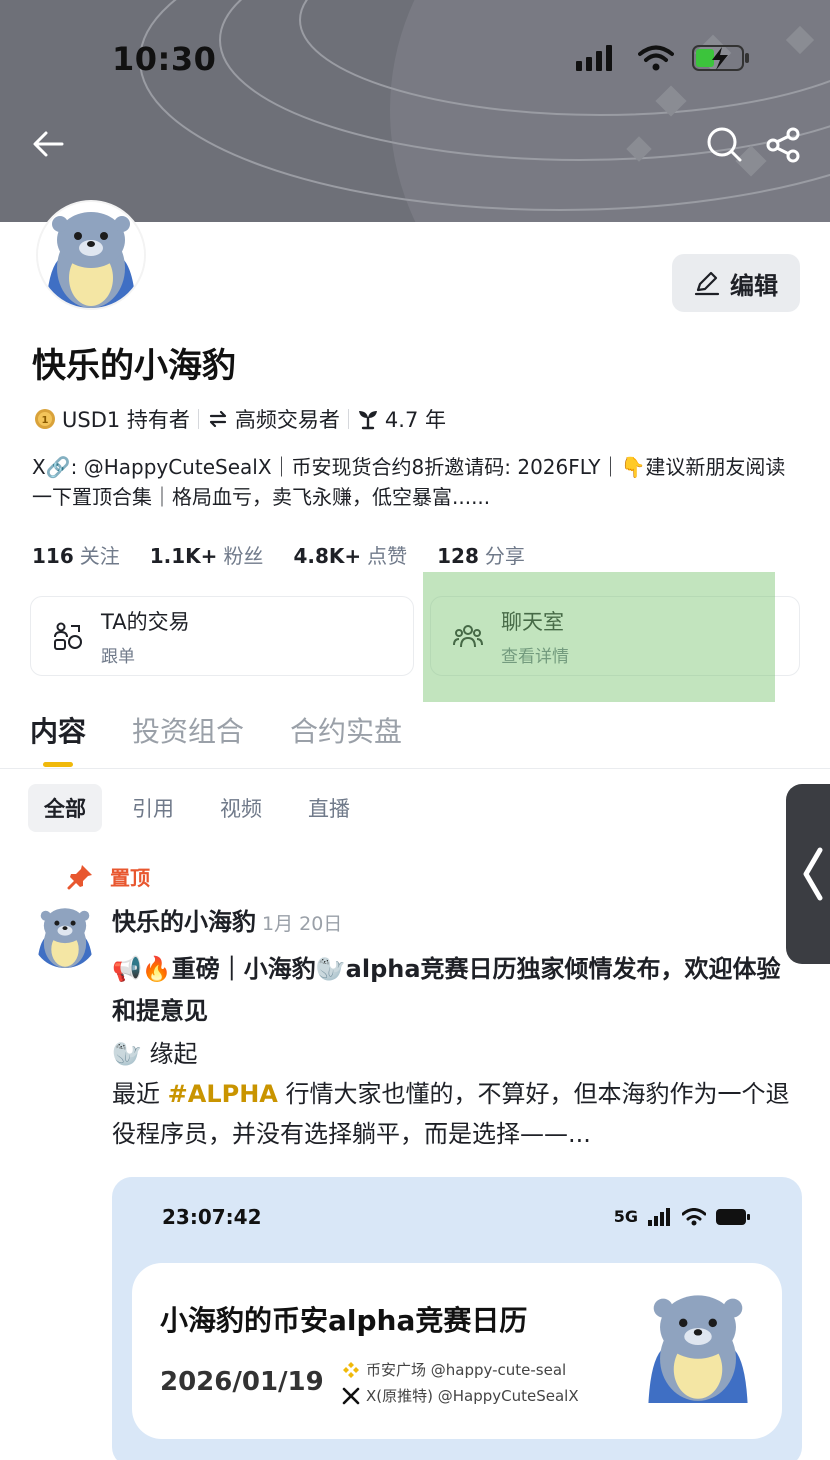 This screenshot has width=830, height=1460. I want to click on banner-decoration, so click(484, 111).